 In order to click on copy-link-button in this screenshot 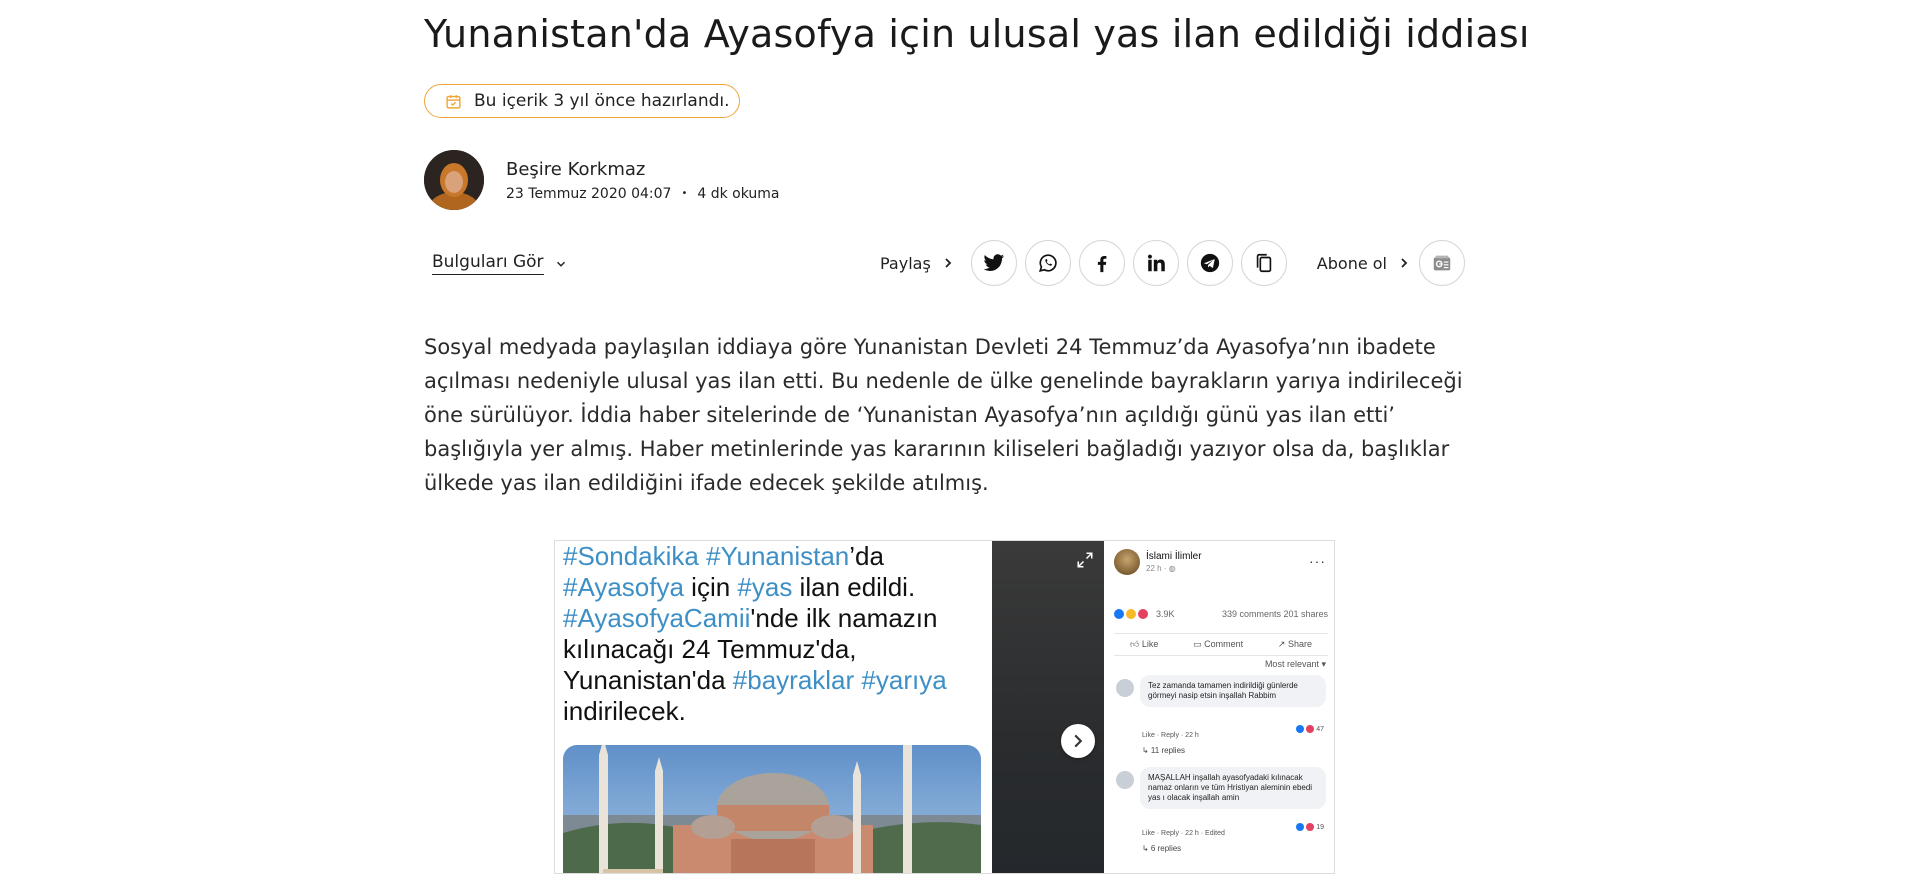, I will do `click(1263, 263)`.